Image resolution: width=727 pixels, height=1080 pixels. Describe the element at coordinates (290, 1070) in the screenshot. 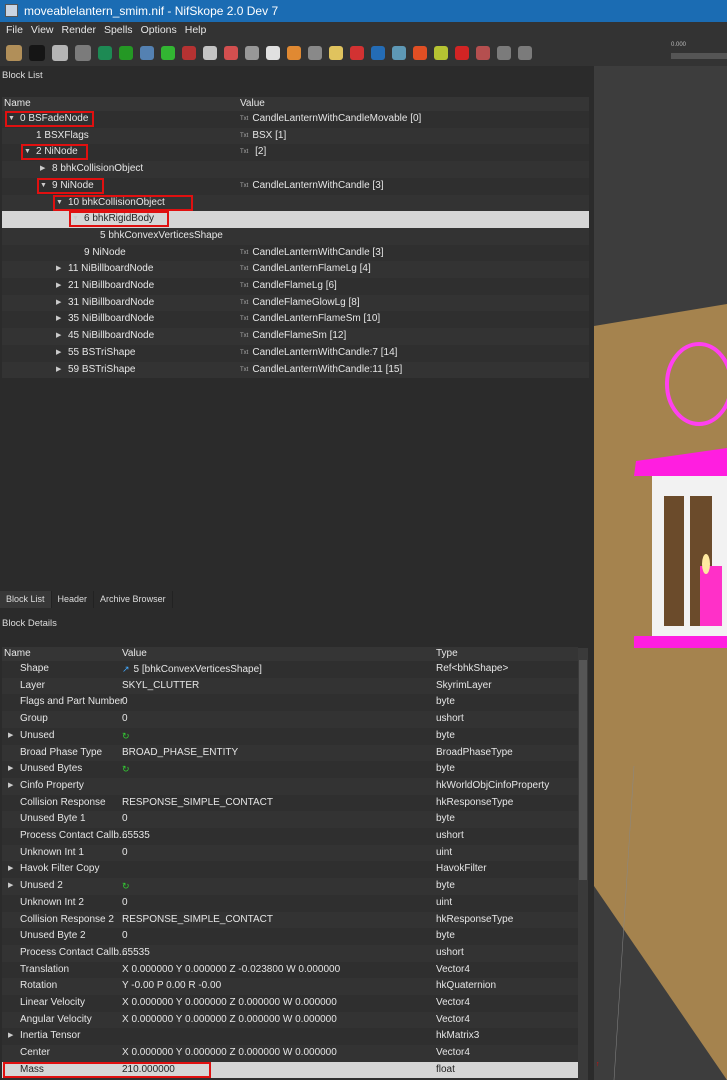

I see `detail-row: Mass 210.000000 float` at that location.